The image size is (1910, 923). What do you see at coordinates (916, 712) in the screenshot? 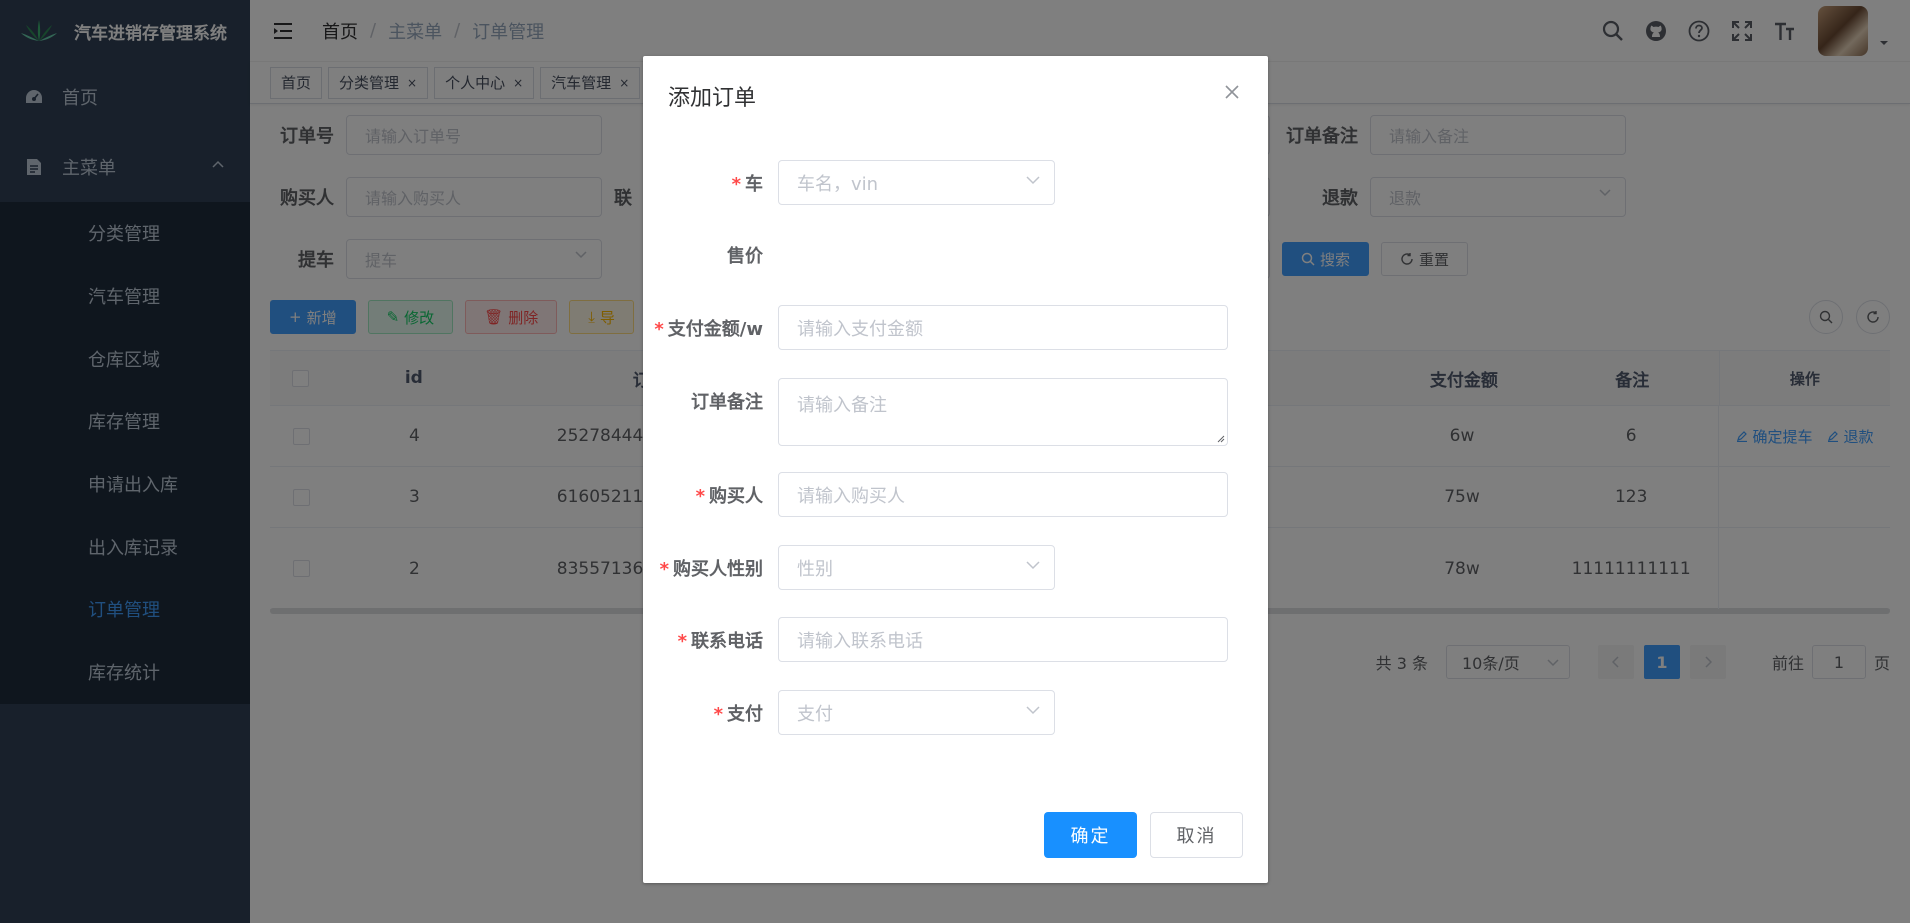
I see `payment-select: 支付` at bounding box center [916, 712].